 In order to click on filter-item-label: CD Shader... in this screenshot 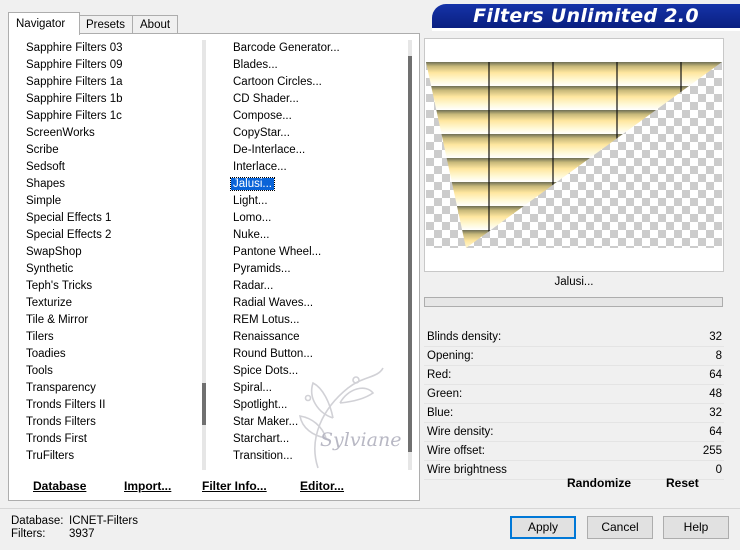, I will do `click(266, 99)`.